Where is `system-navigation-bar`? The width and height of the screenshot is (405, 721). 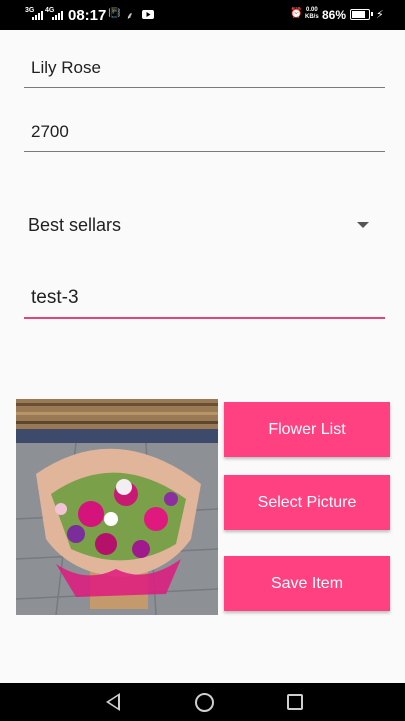 system-navigation-bar is located at coordinates (202, 702).